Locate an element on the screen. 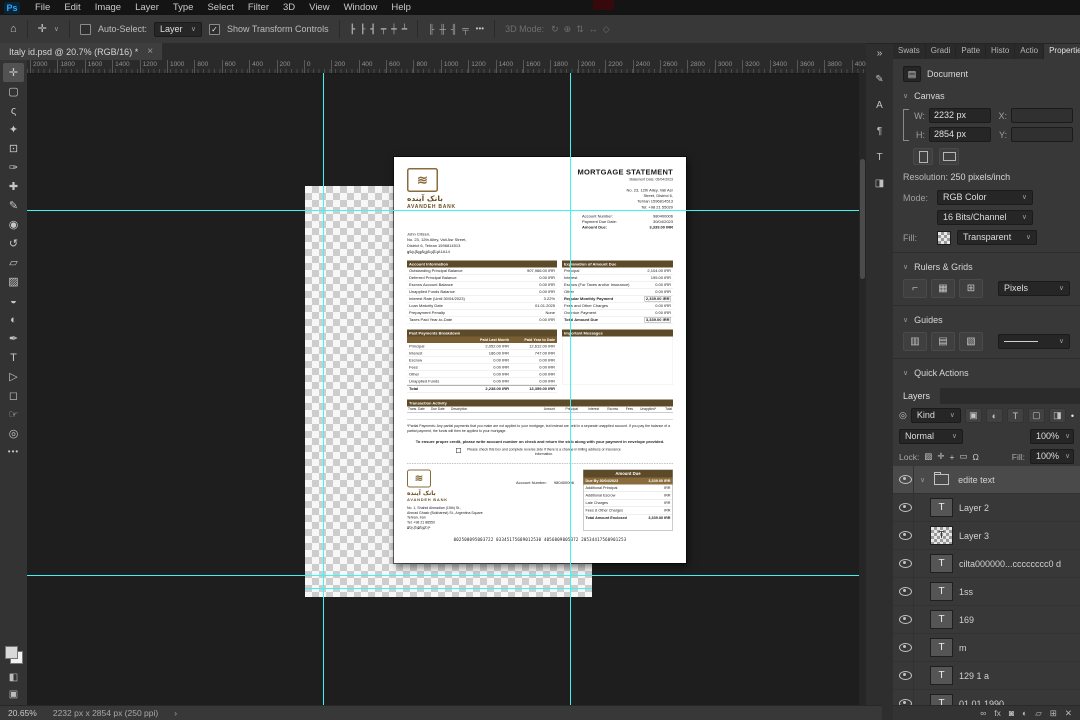 The width and height of the screenshot is (1080, 720). status-chevron-icon: › is located at coordinates (175, 713).